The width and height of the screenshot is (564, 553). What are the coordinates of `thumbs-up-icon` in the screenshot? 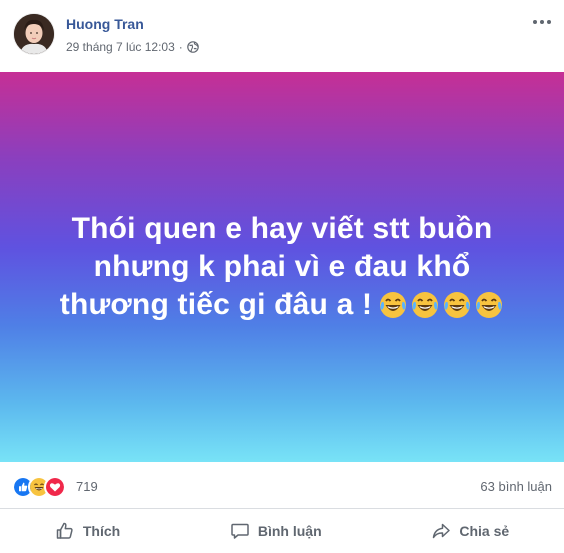 It's located at (64, 530).